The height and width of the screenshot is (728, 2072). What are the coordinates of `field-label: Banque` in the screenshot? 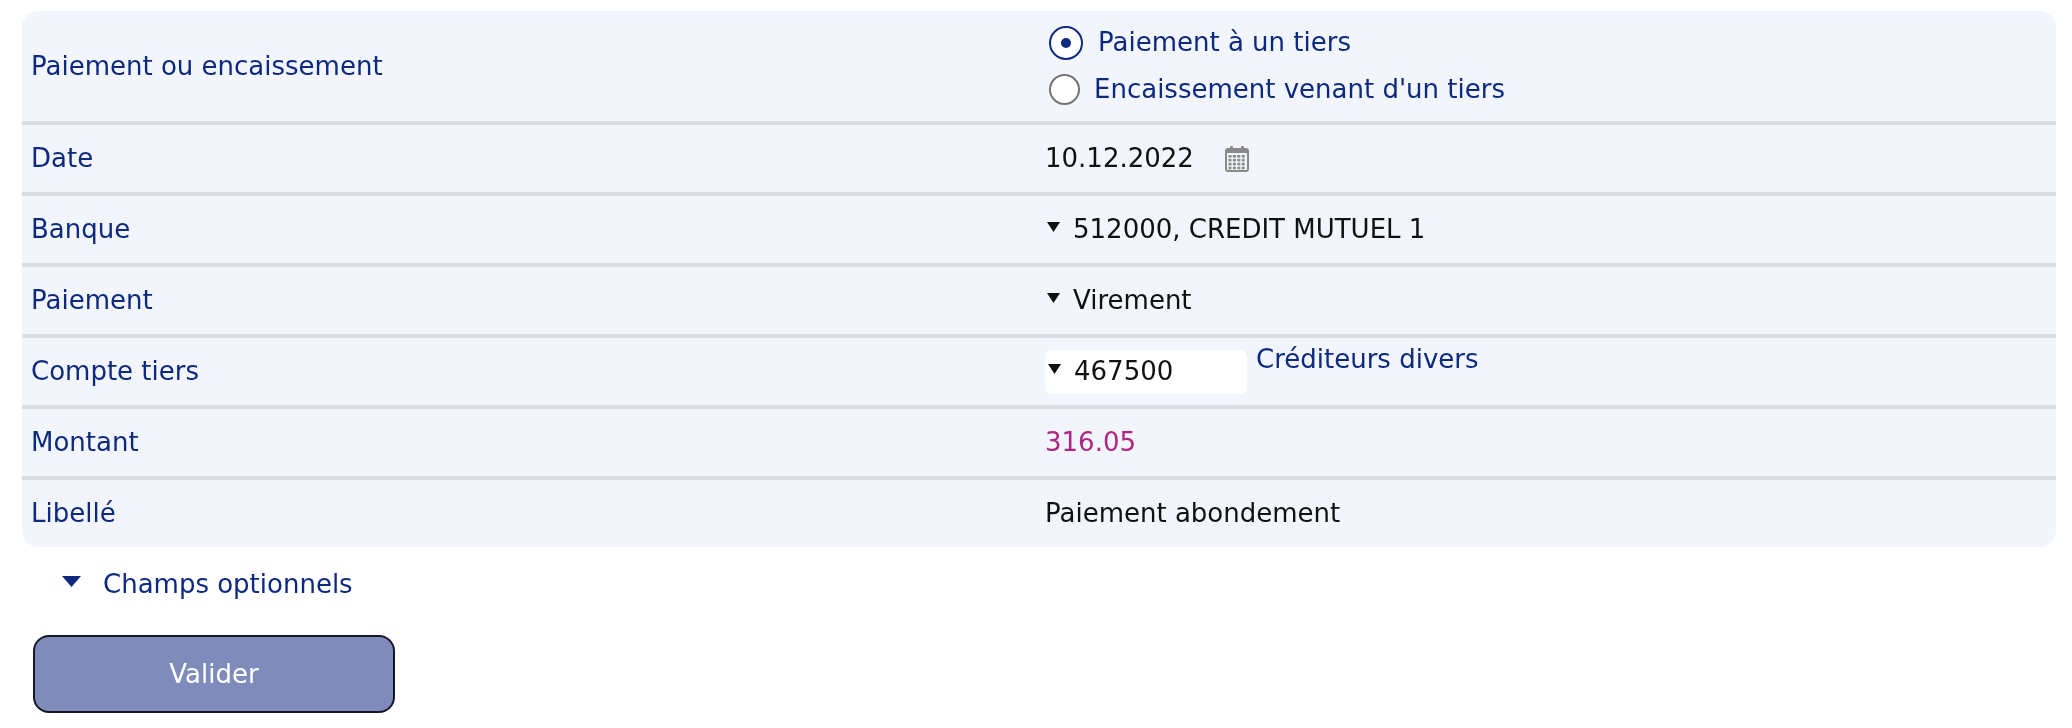 It's located at (81, 229).